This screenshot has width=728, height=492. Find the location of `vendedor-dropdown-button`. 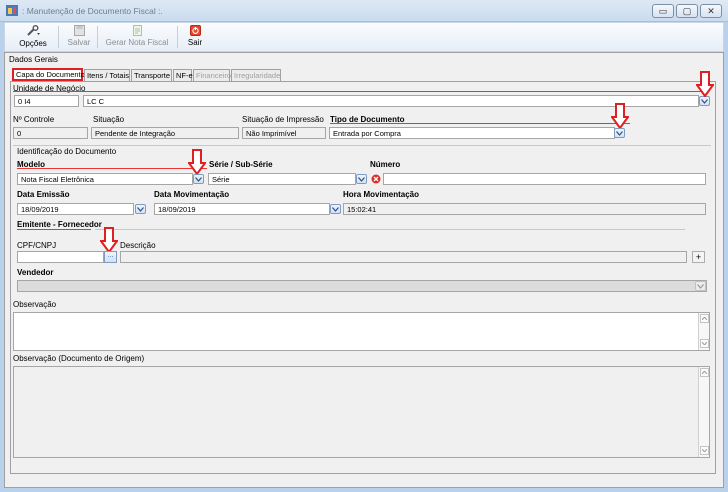

vendedor-dropdown-button is located at coordinates (700, 286).